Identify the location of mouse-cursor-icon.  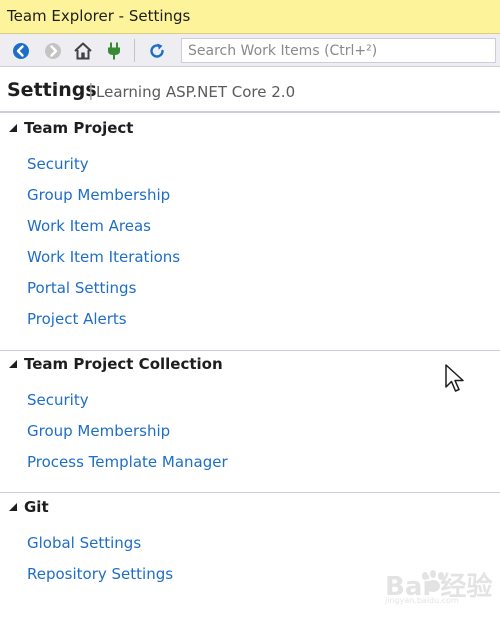
(454, 378).